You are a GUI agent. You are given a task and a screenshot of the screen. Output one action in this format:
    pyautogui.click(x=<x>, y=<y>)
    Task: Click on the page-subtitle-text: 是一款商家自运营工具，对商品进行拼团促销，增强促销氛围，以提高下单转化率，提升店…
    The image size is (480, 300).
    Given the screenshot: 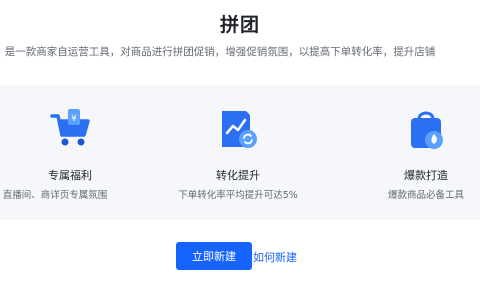 What is the action you would take?
    pyautogui.click(x=220, y=52)
    